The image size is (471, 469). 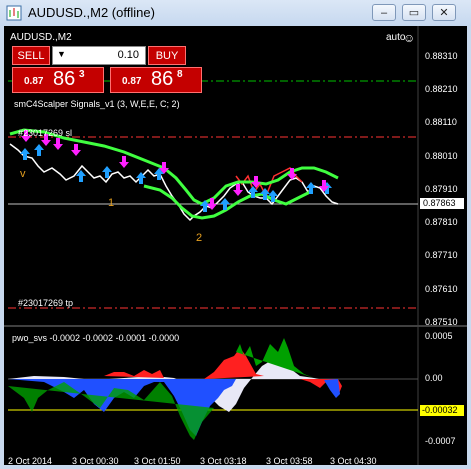 I want to click on time-axis-tick: 3 Oct 03:58, so click(x=289, y=461).